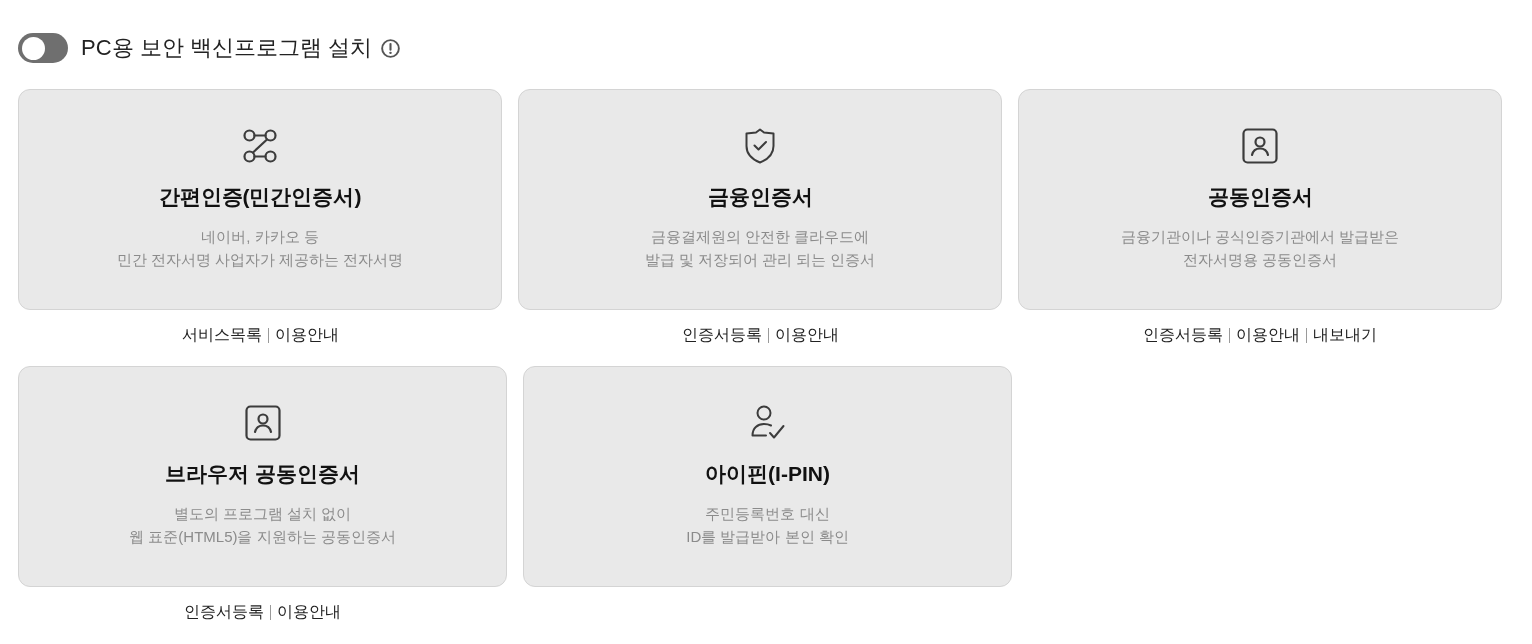 This screenshot has height=644, width=1532. I want to click on toggle-label: PC용 보안 백신프로그램 설치, so click(226, 48).